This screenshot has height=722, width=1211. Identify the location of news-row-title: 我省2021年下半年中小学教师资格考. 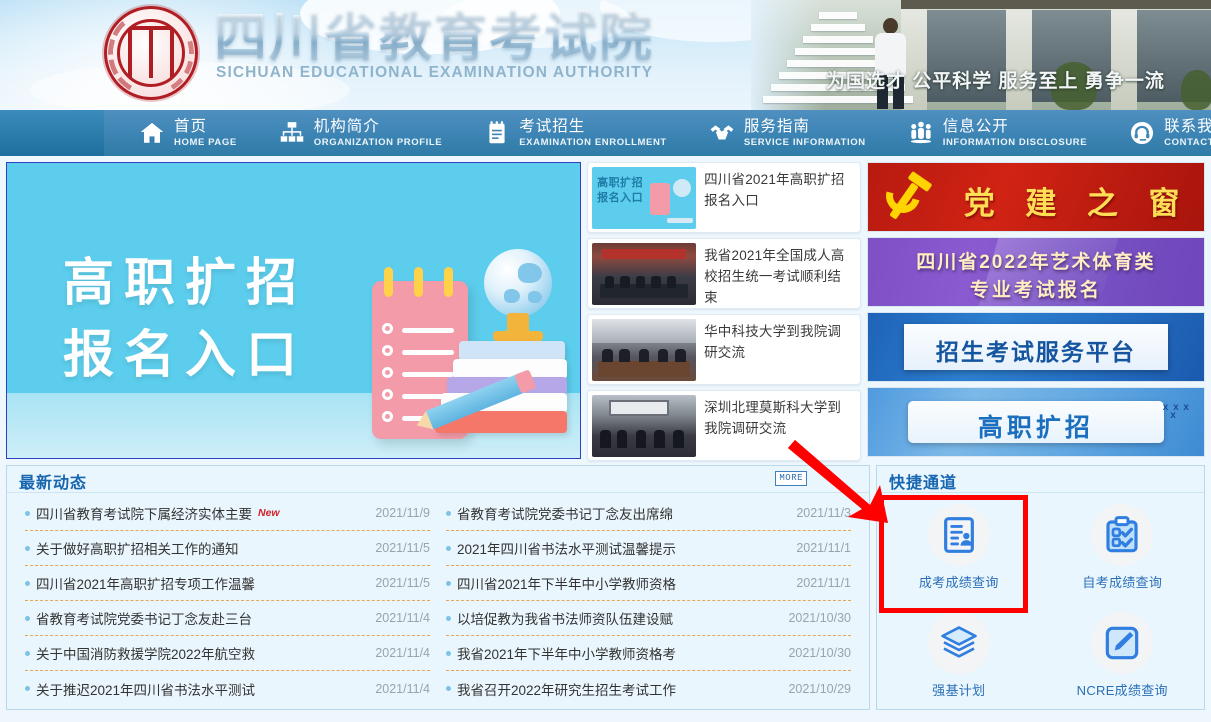
(567, 654).